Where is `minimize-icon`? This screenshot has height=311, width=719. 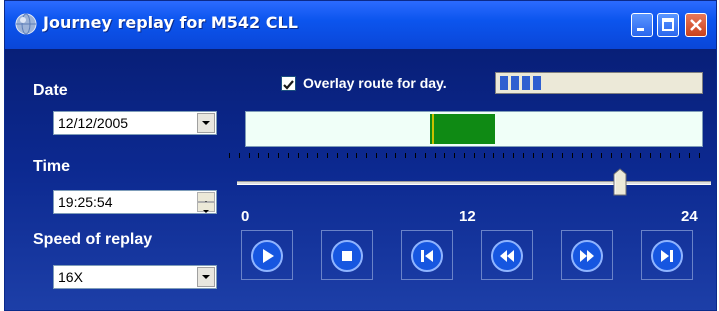 minimize-icon is located at coordinates (640, 29).